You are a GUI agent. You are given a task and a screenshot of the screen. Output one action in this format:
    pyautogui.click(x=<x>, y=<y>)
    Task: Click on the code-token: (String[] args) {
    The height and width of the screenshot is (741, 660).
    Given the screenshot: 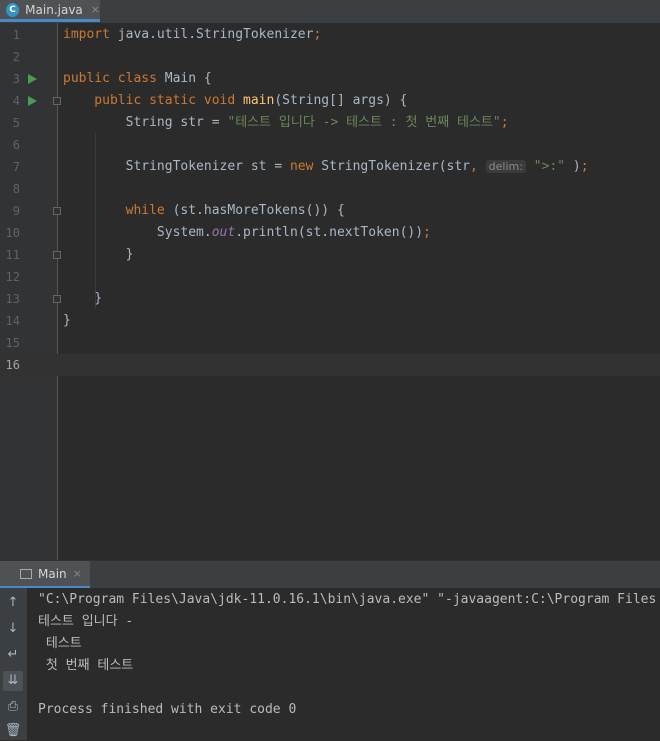 What is the action you would take?
    pyautogui.click(x=341, y=100)
    